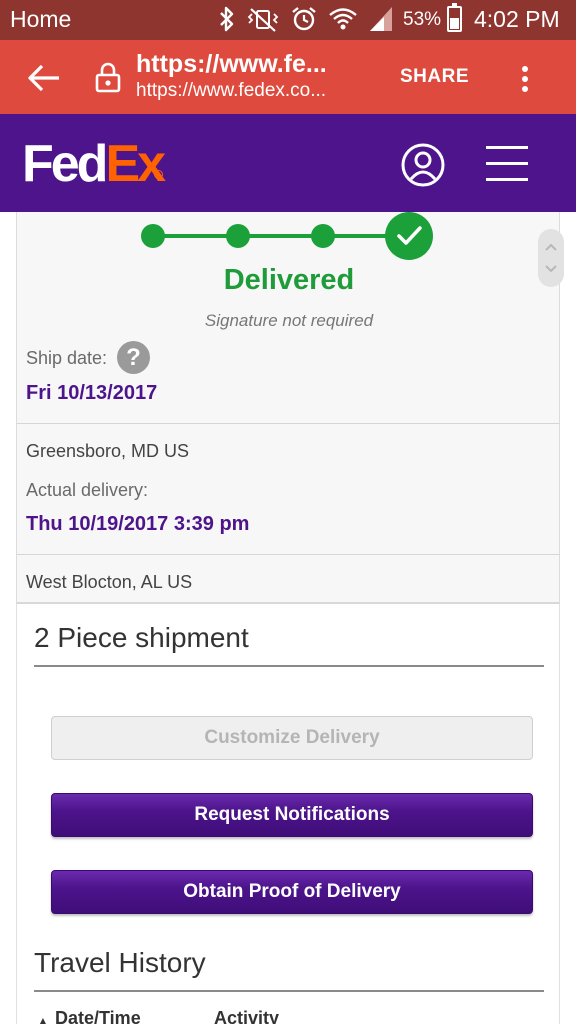 The height and width of the screenshot is (1024, 576). I want to click on status-home-label: Home, so click(41, 19).